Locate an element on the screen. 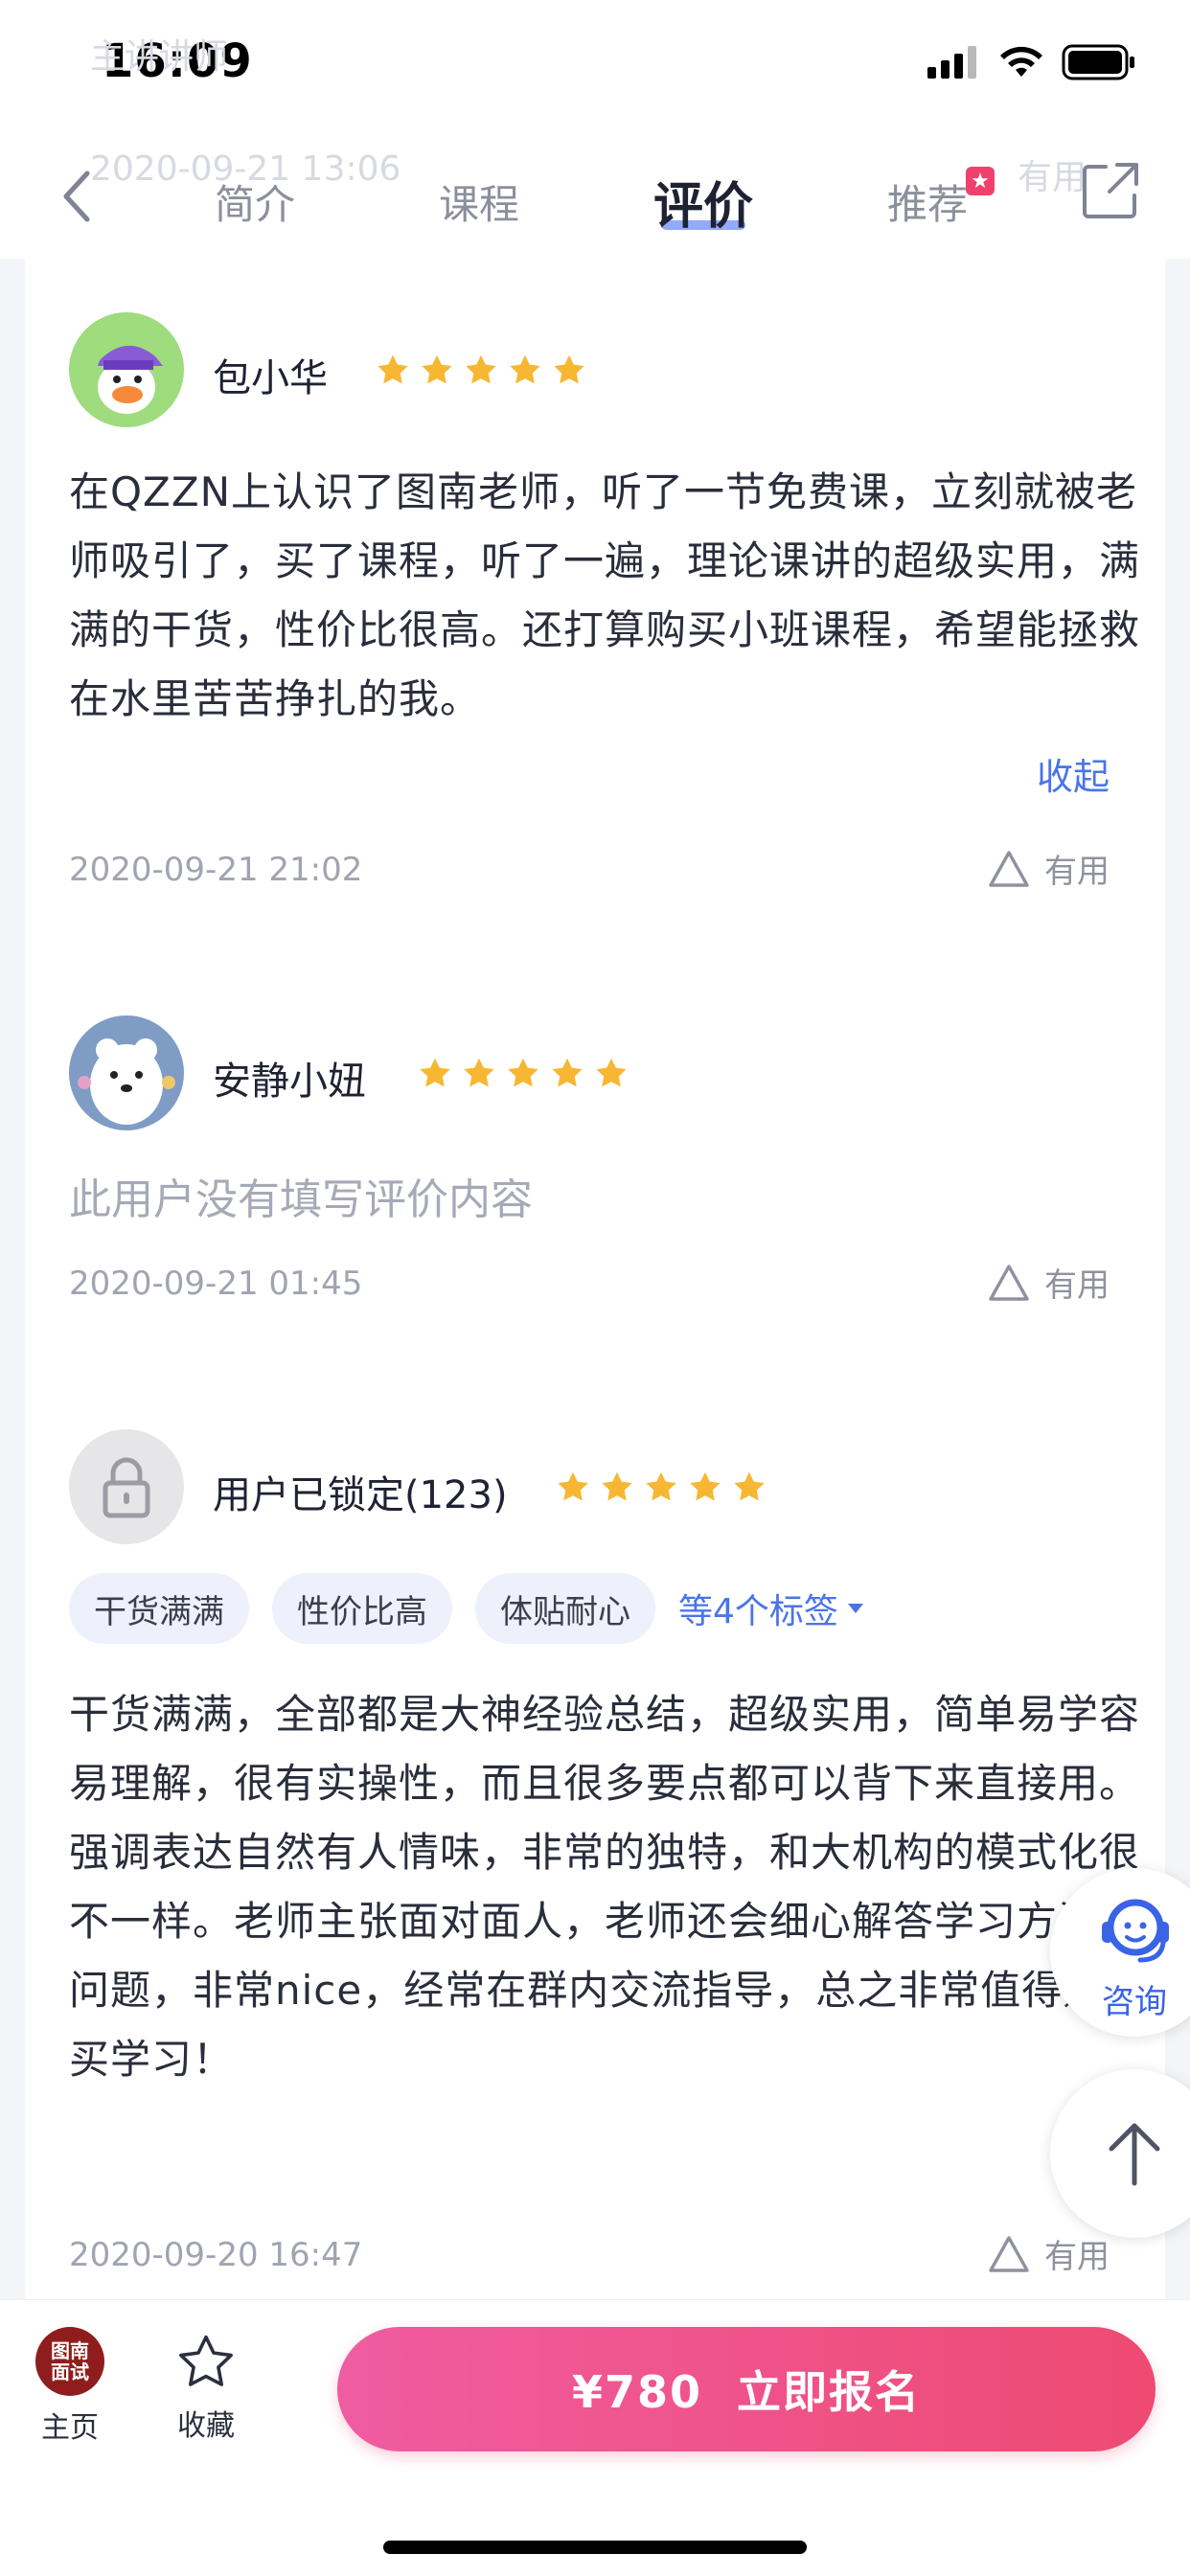 This screenshot has height=2576, width=1190. arrow-up-icon is located at coordinates (1134, 2154).